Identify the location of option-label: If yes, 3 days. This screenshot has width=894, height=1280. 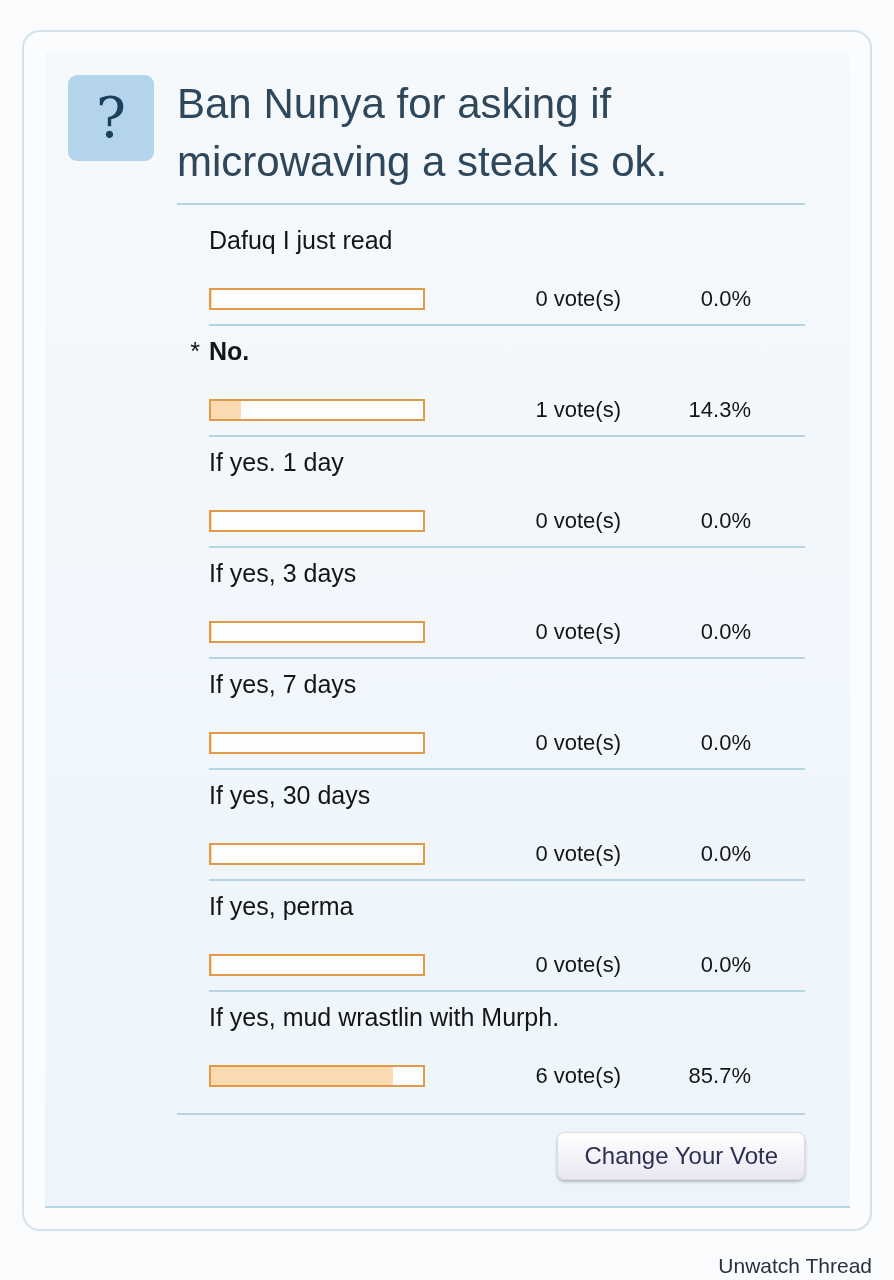
(283, 573).